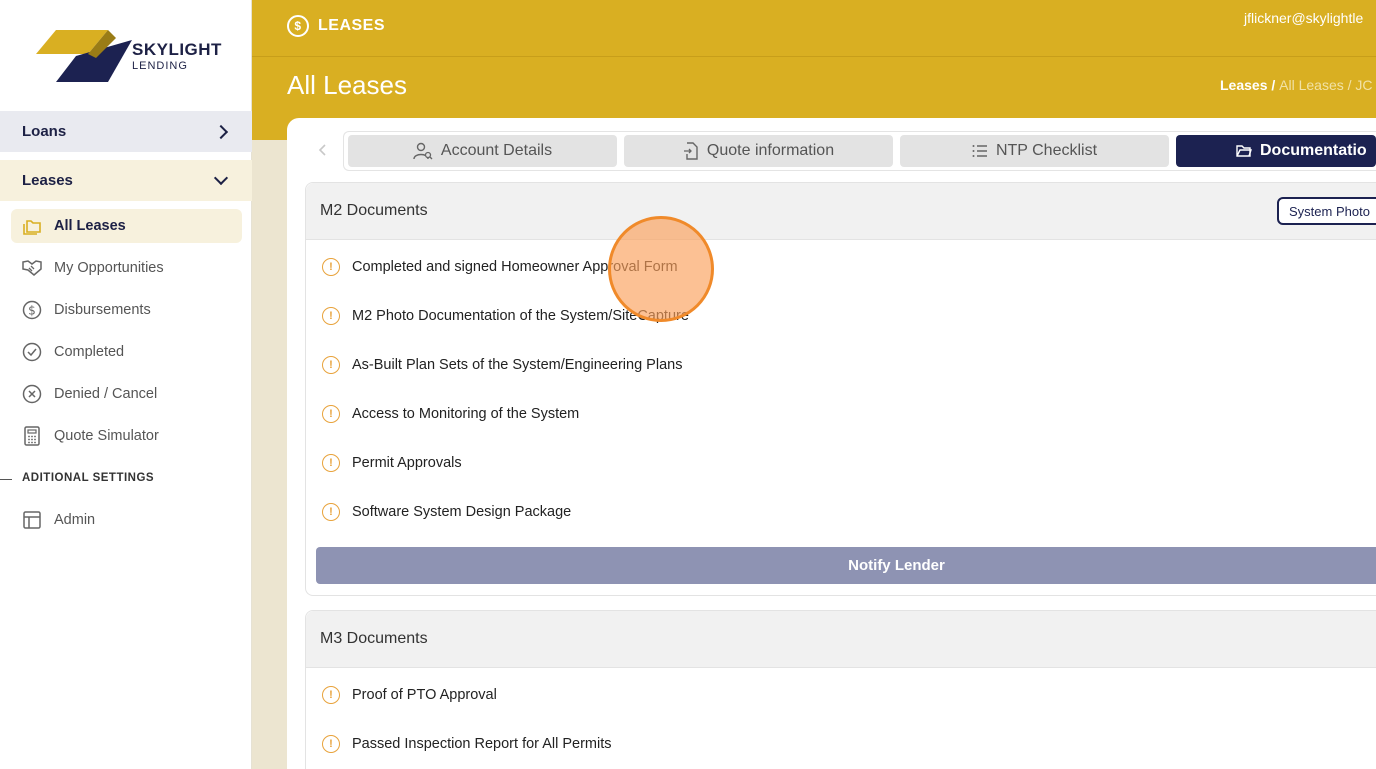 Image resolution: width=1376 pixels, height=769 pixels. I want to click on logo-sub: LENDING, so click(160, 66).